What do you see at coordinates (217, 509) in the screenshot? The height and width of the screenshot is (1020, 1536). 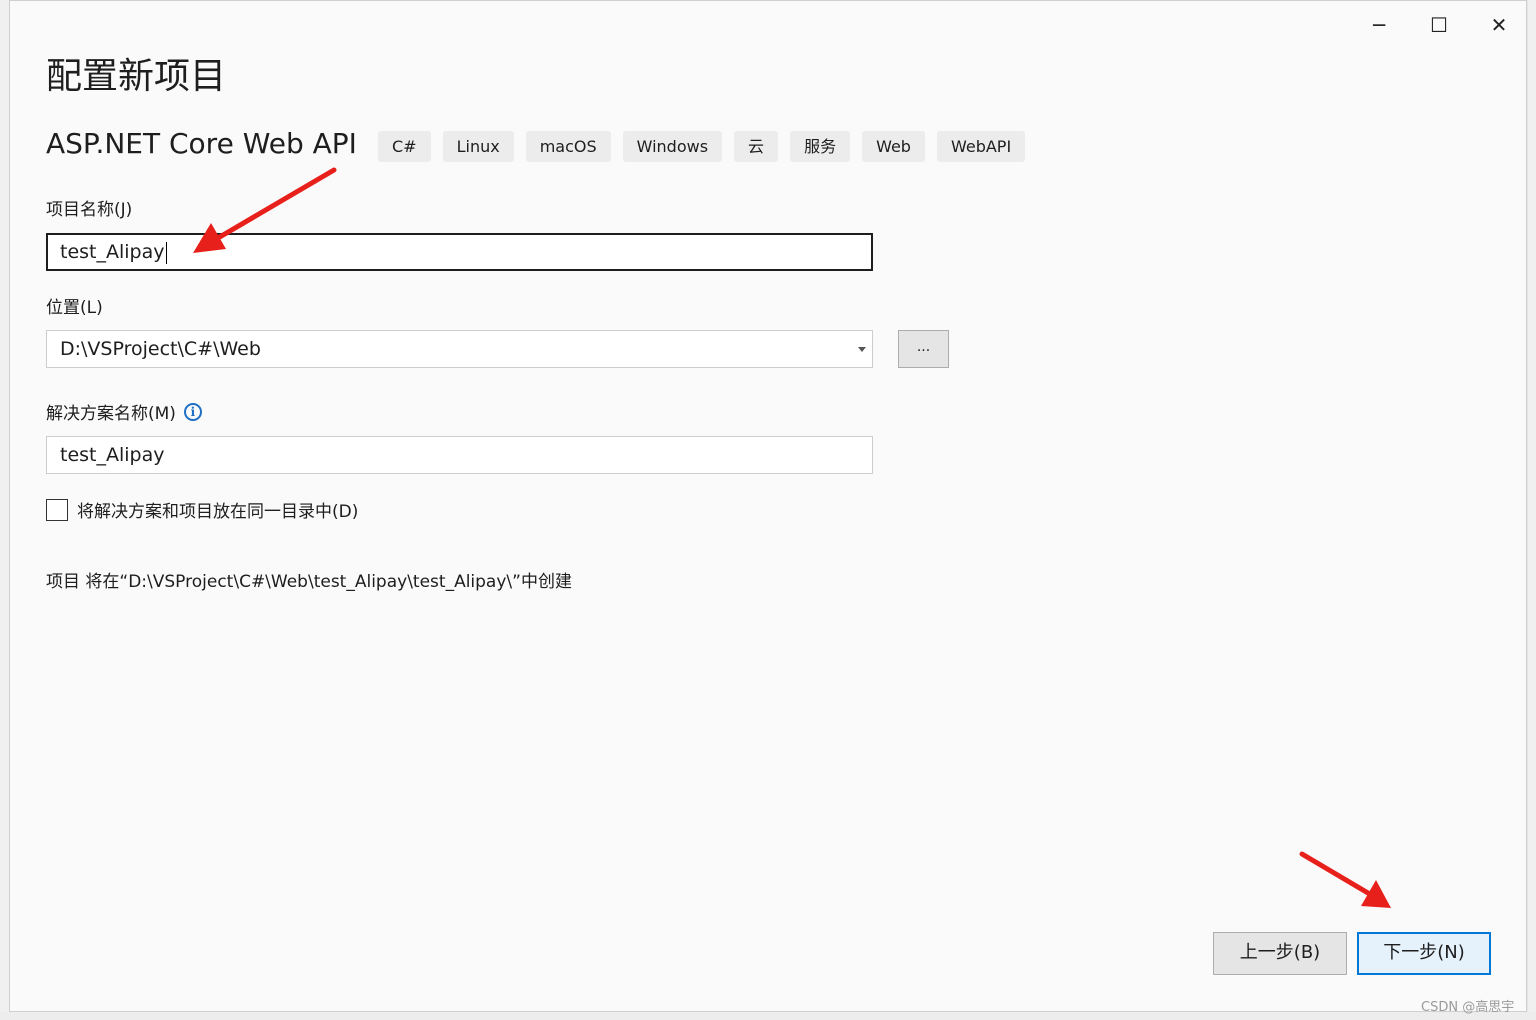 I see `same-directory-label: 将解决方案和项目放在同一目录中(D)` at bounding box center [217, 509].